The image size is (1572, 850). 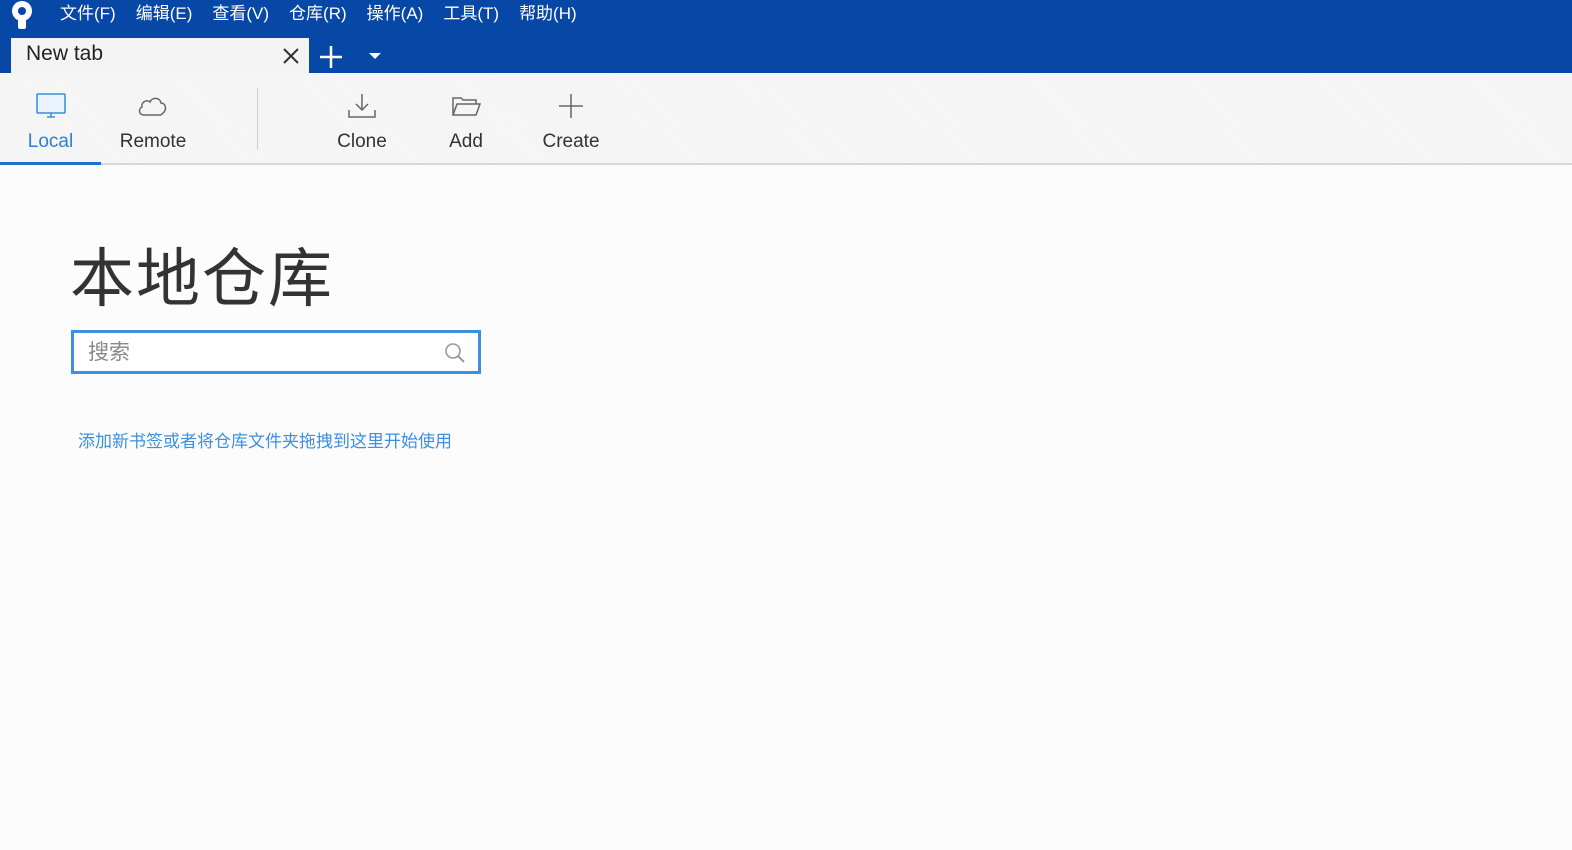 I want to click on add-bookmark-hint-link: 添加新书签或者将仓库文件夹拖拽到这里开始使用, so click(x=265, y=439).